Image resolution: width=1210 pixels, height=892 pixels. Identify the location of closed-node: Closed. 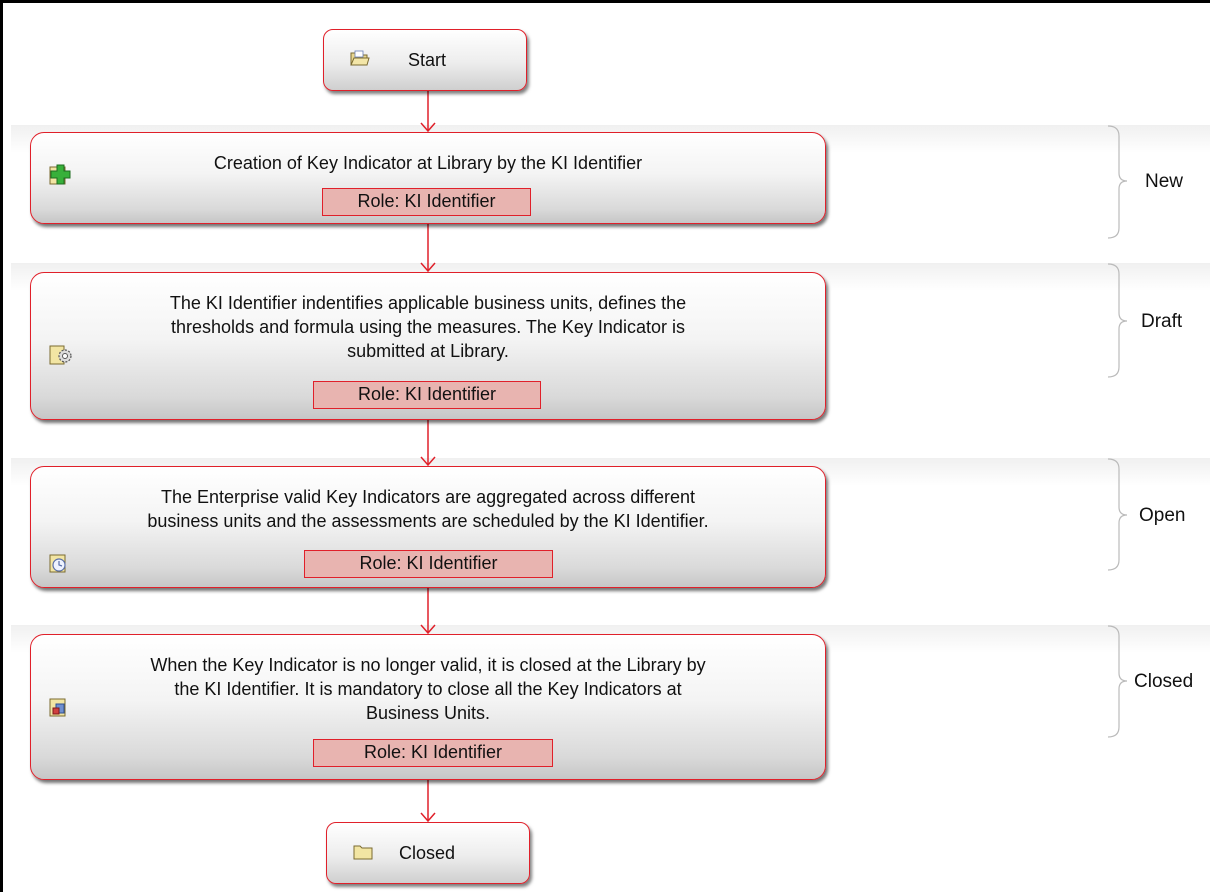
(428, 853).